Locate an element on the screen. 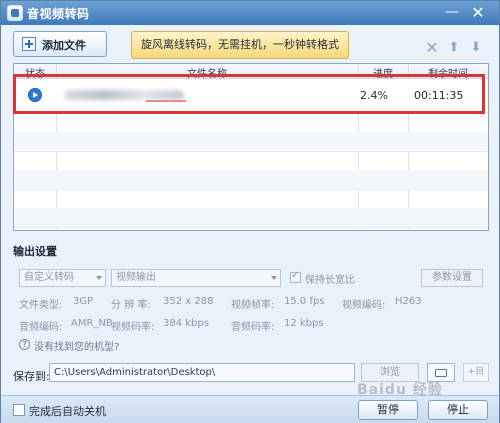  stop-button: 停止 is located at coordinates (458, 410).